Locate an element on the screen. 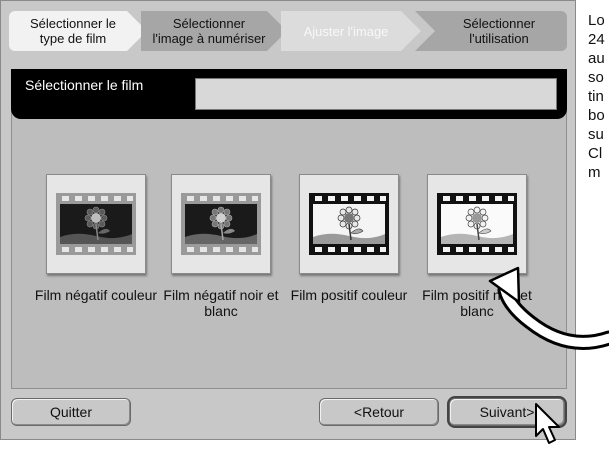 Image resolution: width=609 pixels, height=456 pixels. section-title-bar: Sélectionner le film is located at coordinates (289, 94).